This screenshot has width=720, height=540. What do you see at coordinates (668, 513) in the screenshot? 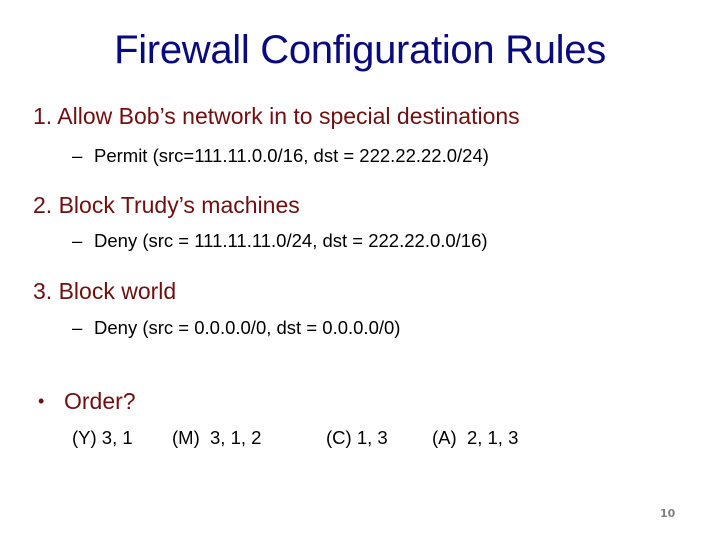
I see `page-number: 10` at bounding box center [668, 513].